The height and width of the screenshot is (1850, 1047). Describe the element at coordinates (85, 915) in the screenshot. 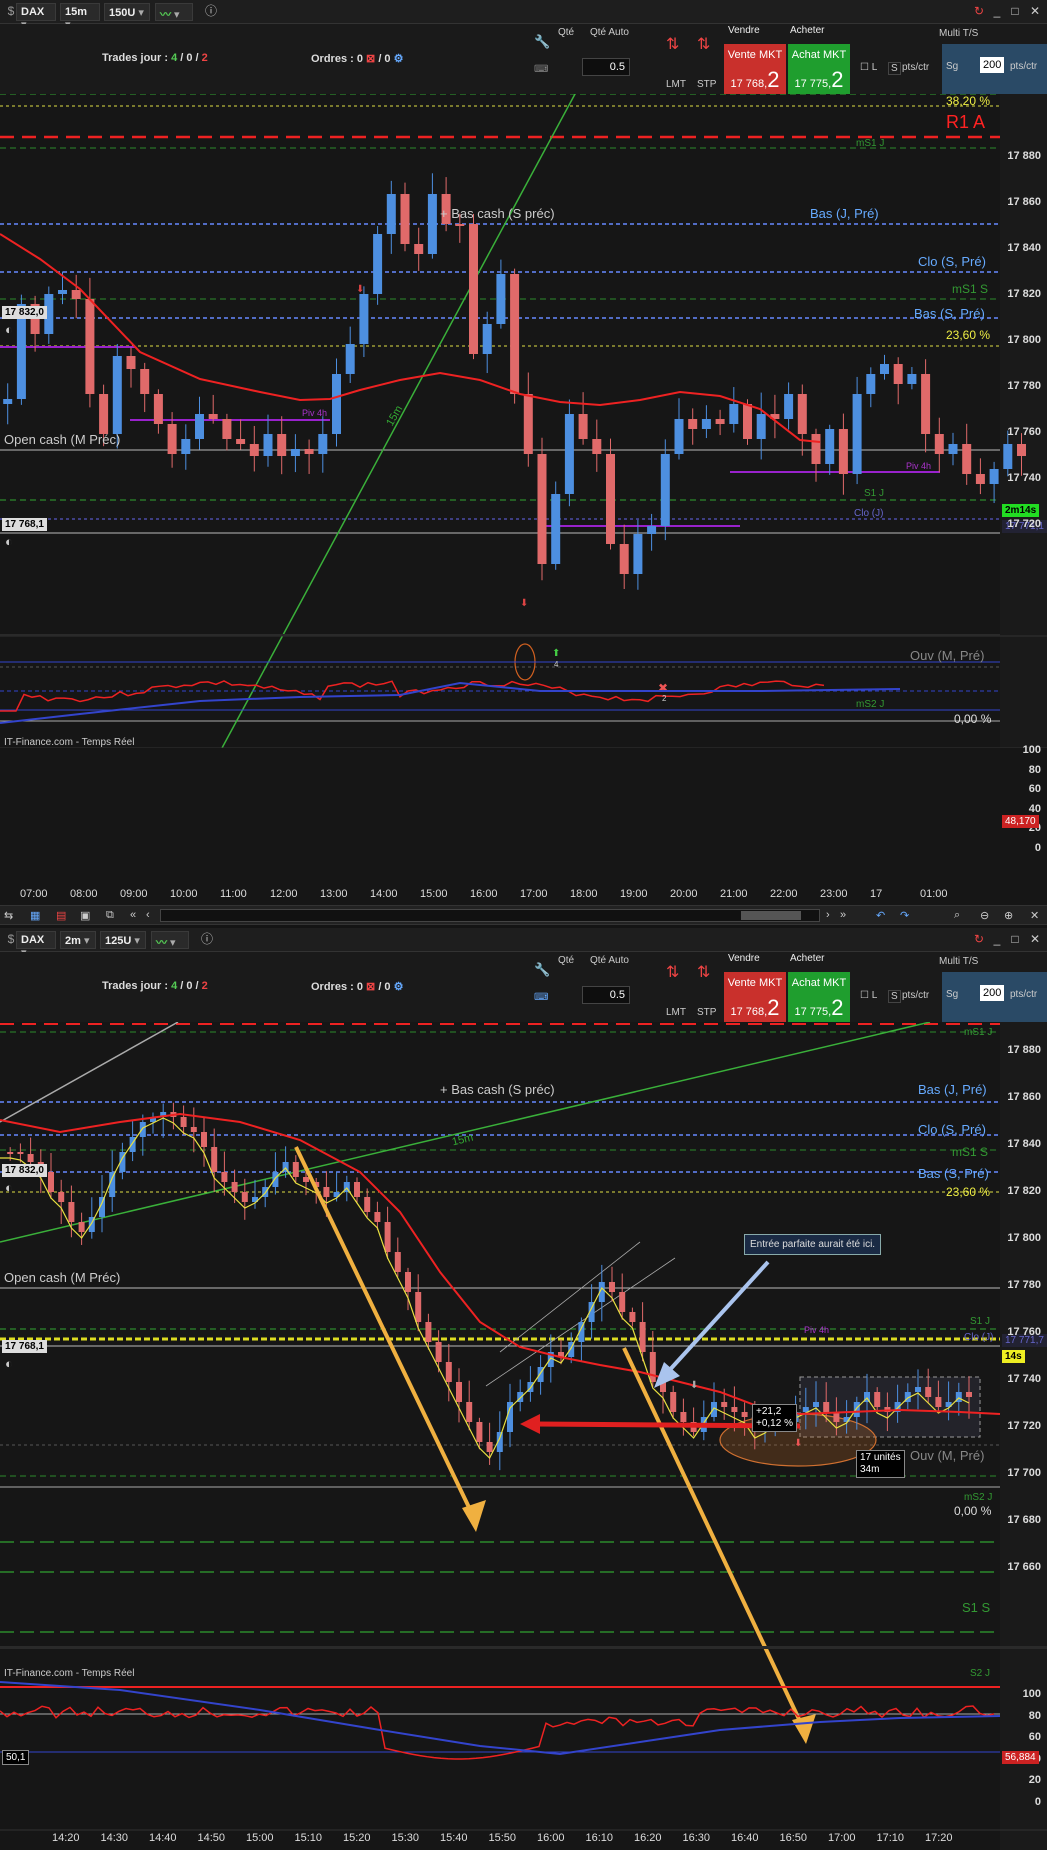

I see `toolbar-icon-3: ▣` at that location.